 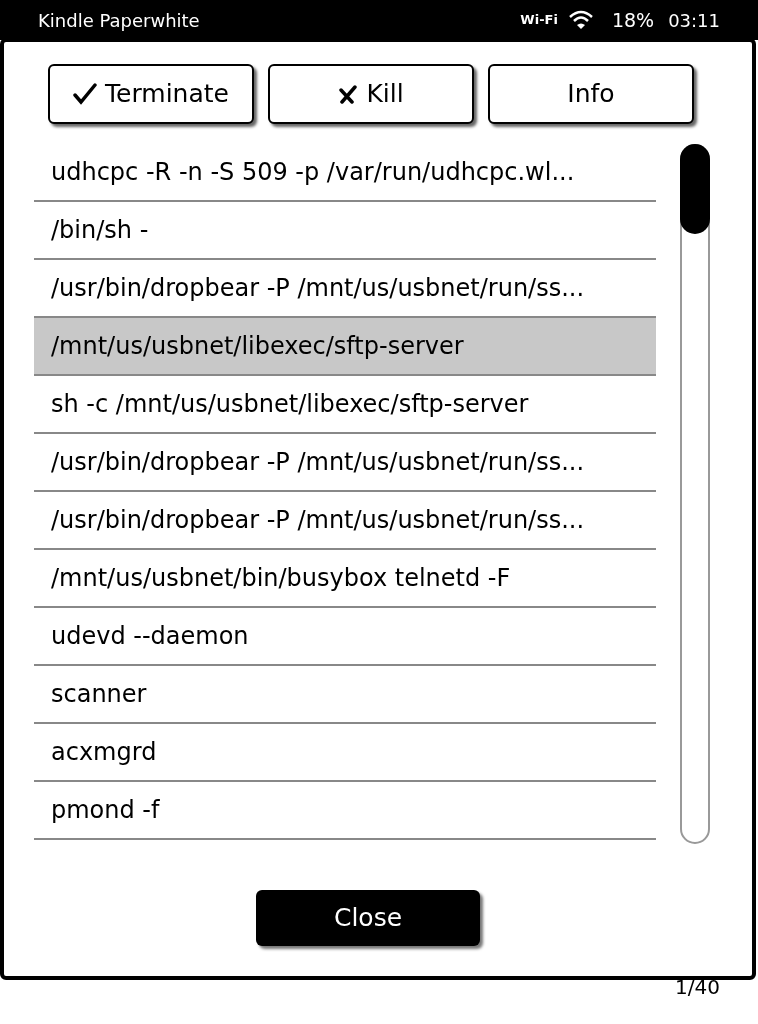 What do you see at coordinates (697, 987) in the screenshot?
I see `page-number: 1/40` at bounding box center [697, 987].